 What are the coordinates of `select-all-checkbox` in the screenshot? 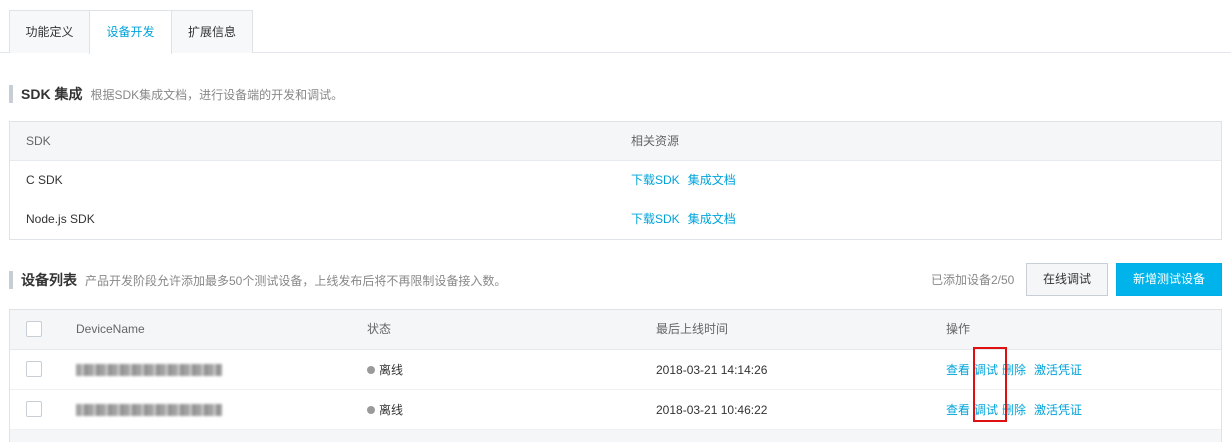 It's located at (34, 329).